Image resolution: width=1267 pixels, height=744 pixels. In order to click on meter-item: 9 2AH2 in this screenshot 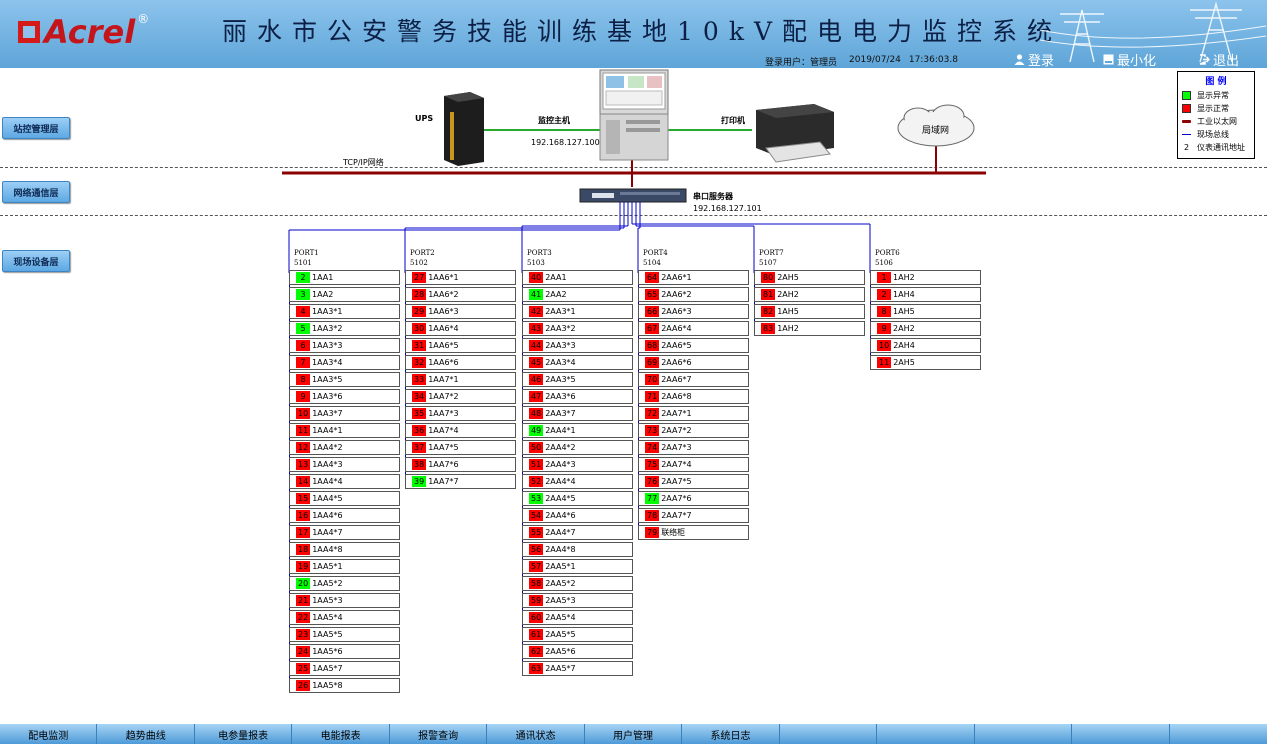, I will do `click(925, 328)`.